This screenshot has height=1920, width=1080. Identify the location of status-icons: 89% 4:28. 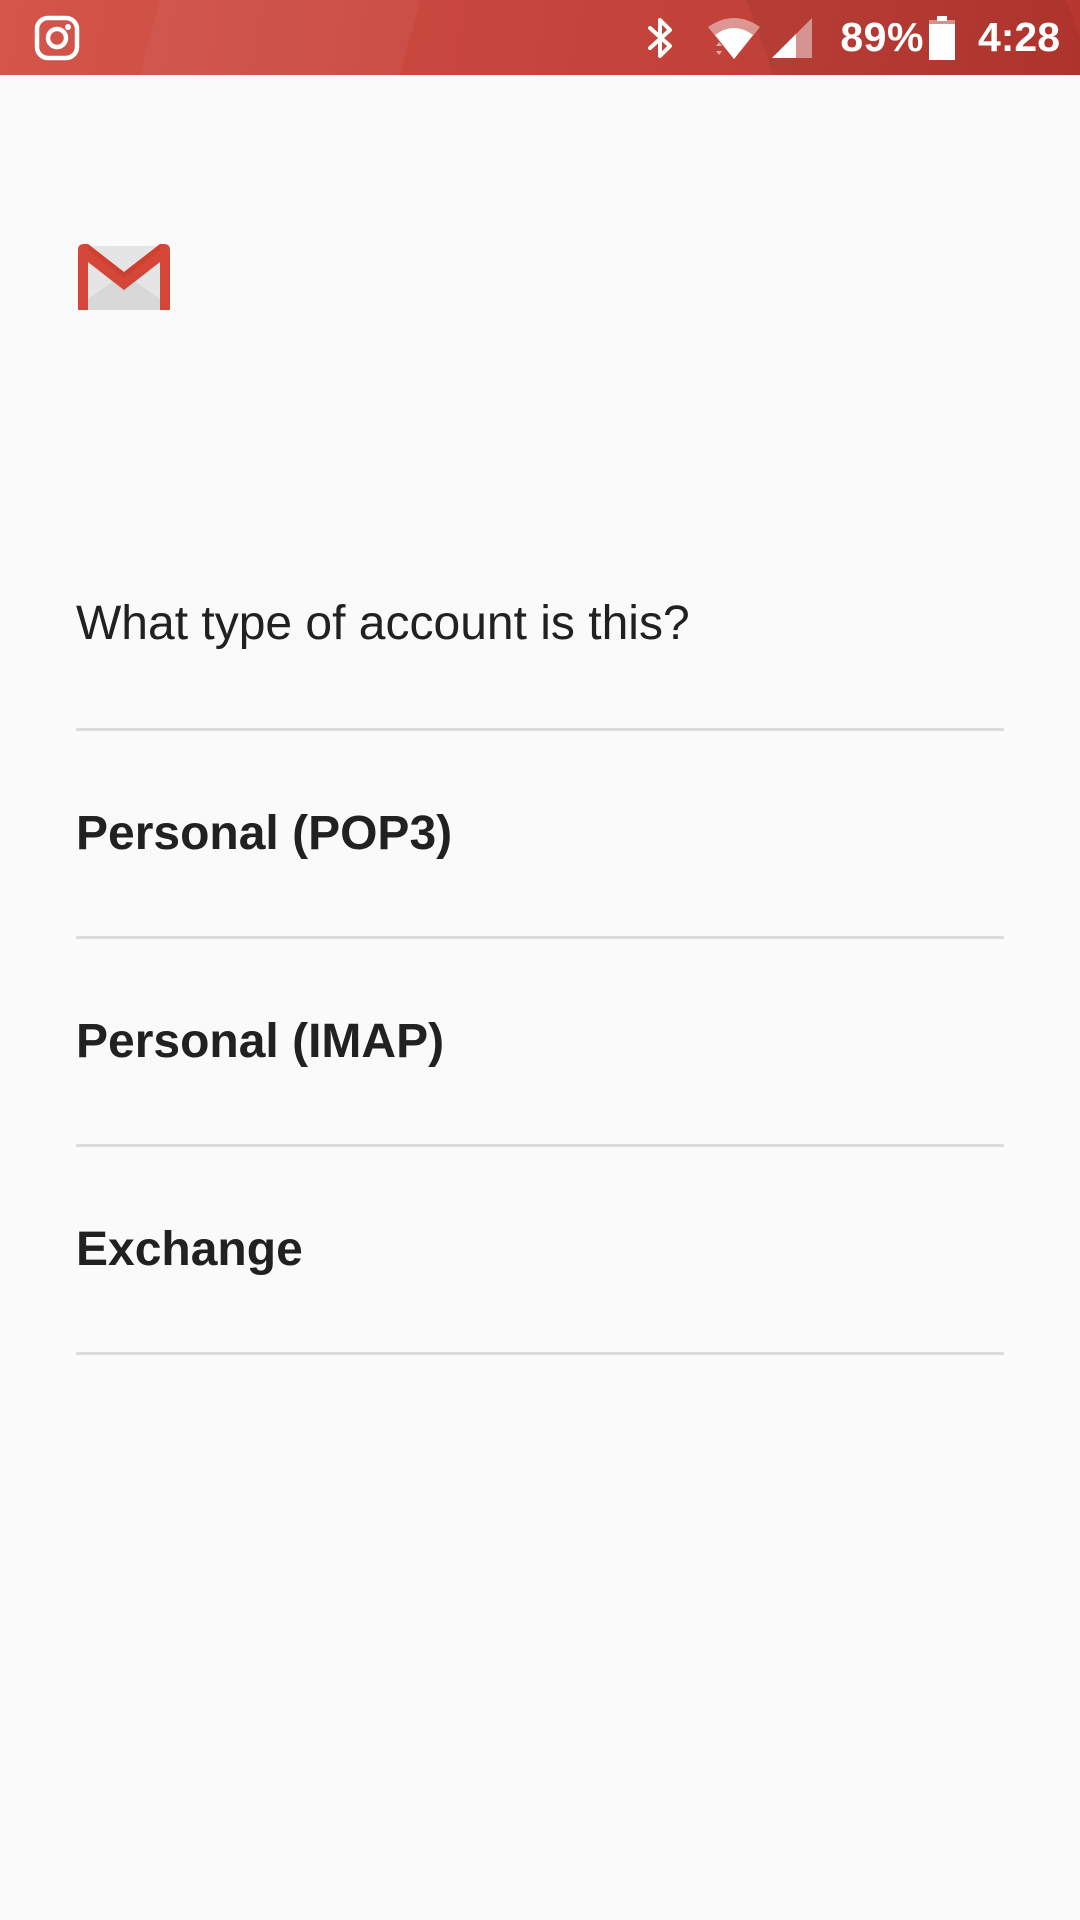
(851, 37).